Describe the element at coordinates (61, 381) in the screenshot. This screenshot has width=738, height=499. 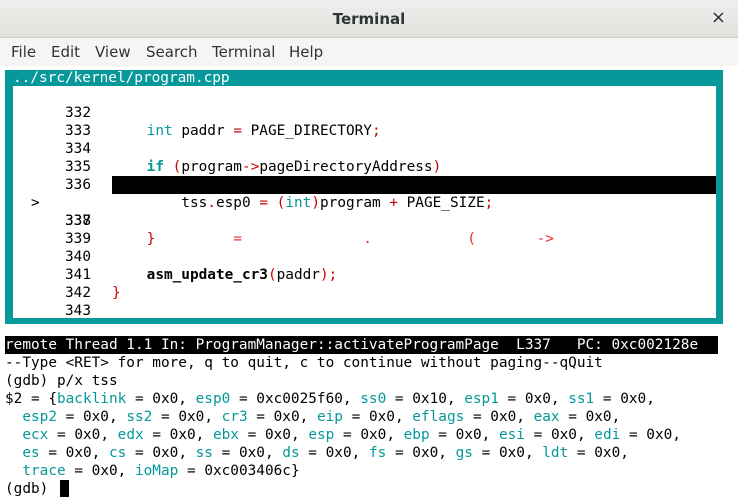
I see `gdb-command-line: (gdb) p/x tss` at that location.